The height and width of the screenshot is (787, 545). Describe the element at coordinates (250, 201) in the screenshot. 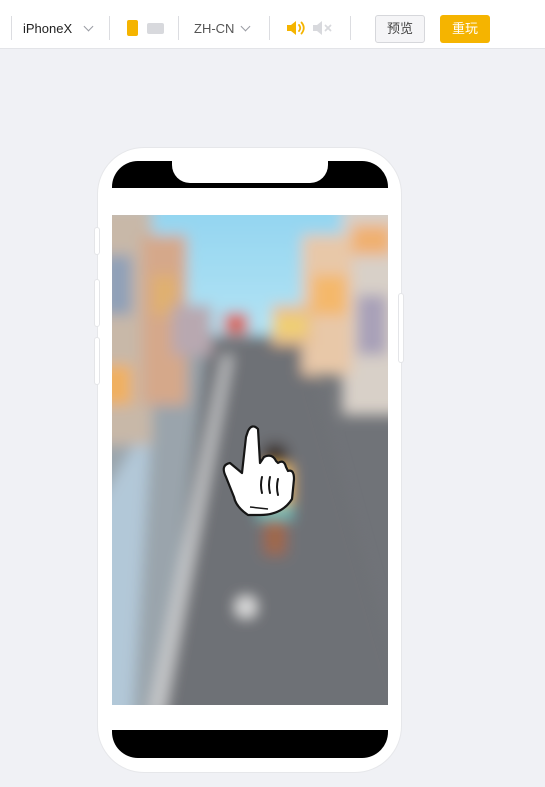

I see `screen-top-bar` at that location.